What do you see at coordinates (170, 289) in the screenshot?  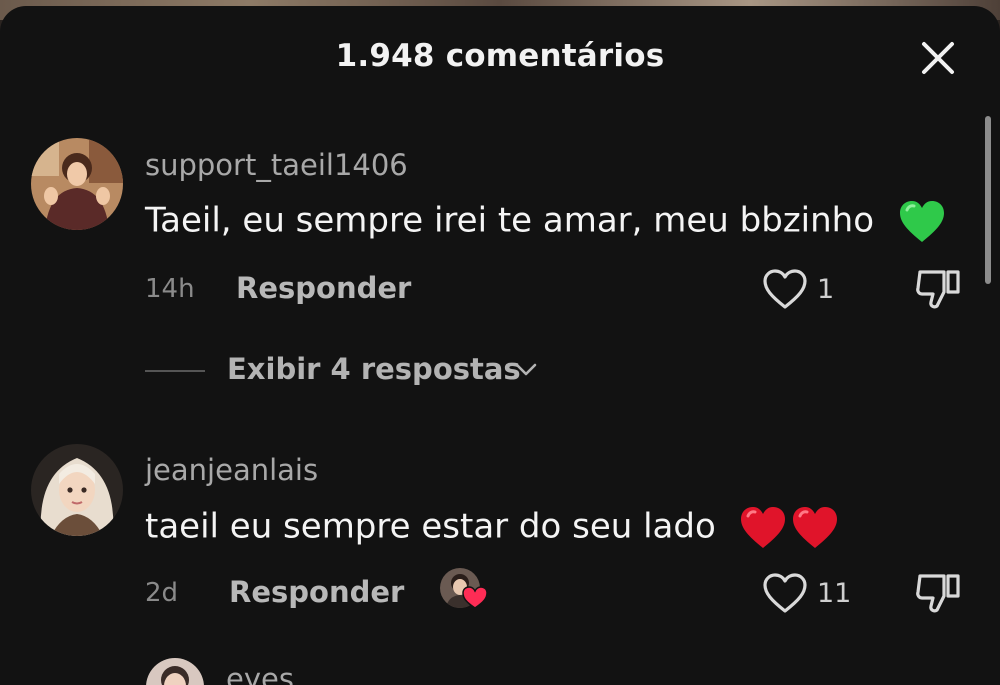 I see `comment-timestamp: 14h` at bounding box center [170, 289].